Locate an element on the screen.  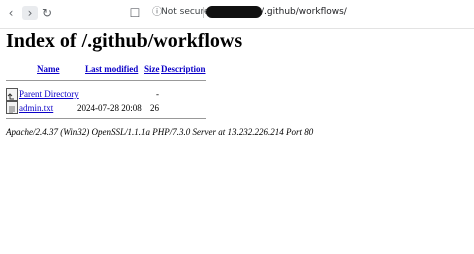
parent-directory-size: - is located at coordinates (157, 94).